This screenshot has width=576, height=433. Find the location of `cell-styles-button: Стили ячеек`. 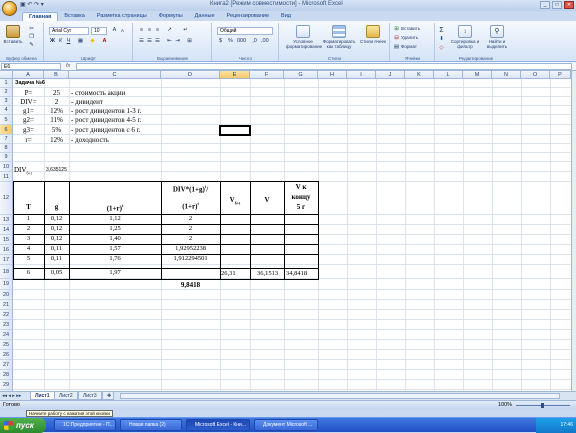

cell-styles-button: Стили ячеек is located at coordinates (373, 34).